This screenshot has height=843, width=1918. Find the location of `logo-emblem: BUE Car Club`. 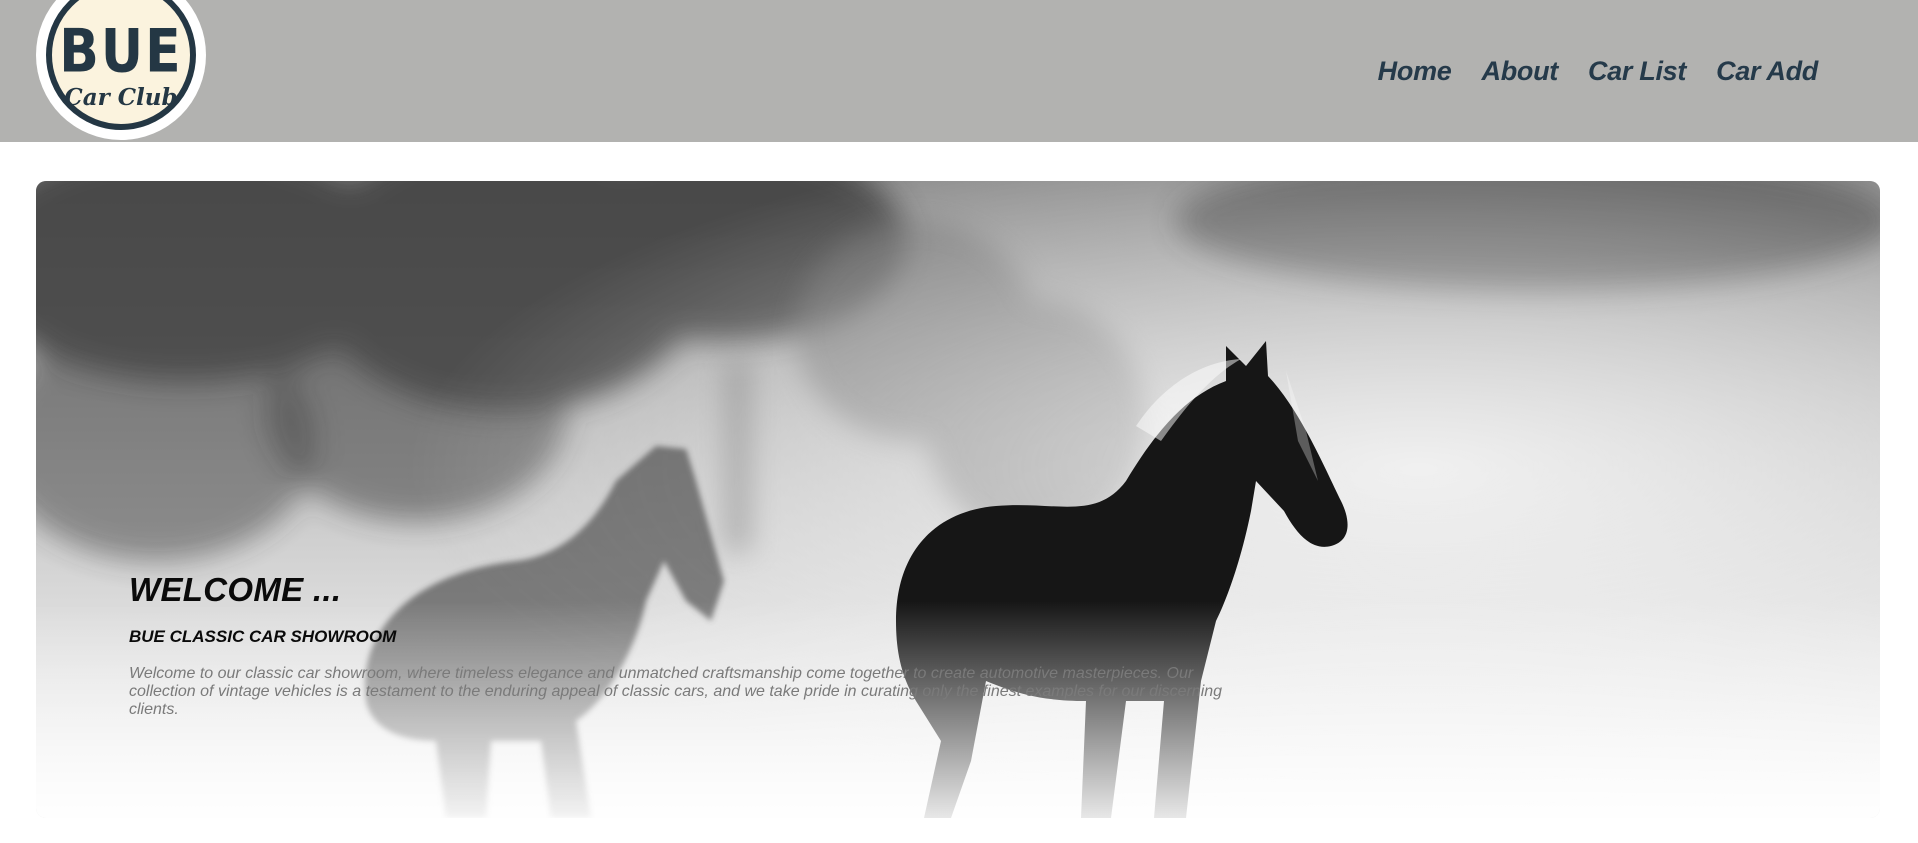

logo-emblem: BUE Car Club is located at coordinates (121, 65).